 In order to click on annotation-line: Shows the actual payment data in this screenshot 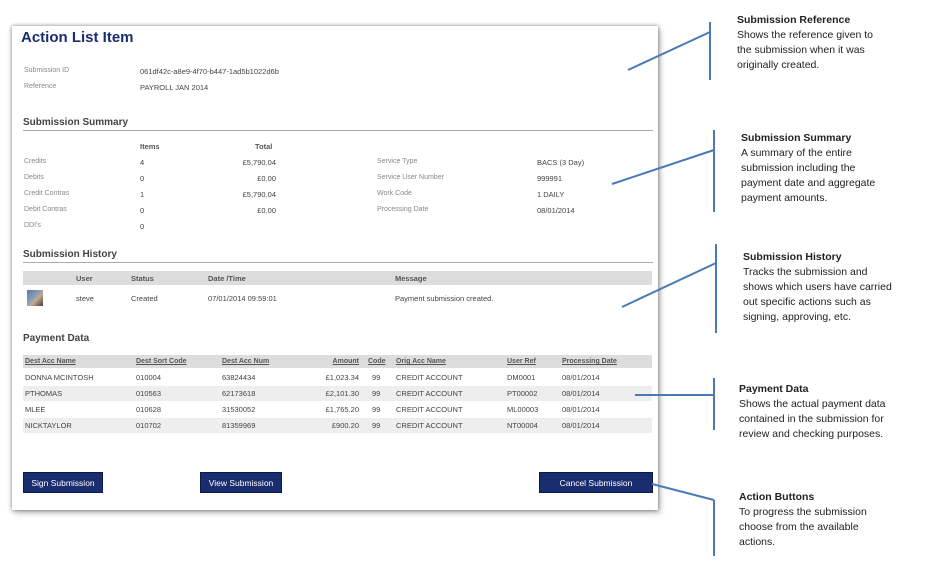, I will do `click(812, 404)`.